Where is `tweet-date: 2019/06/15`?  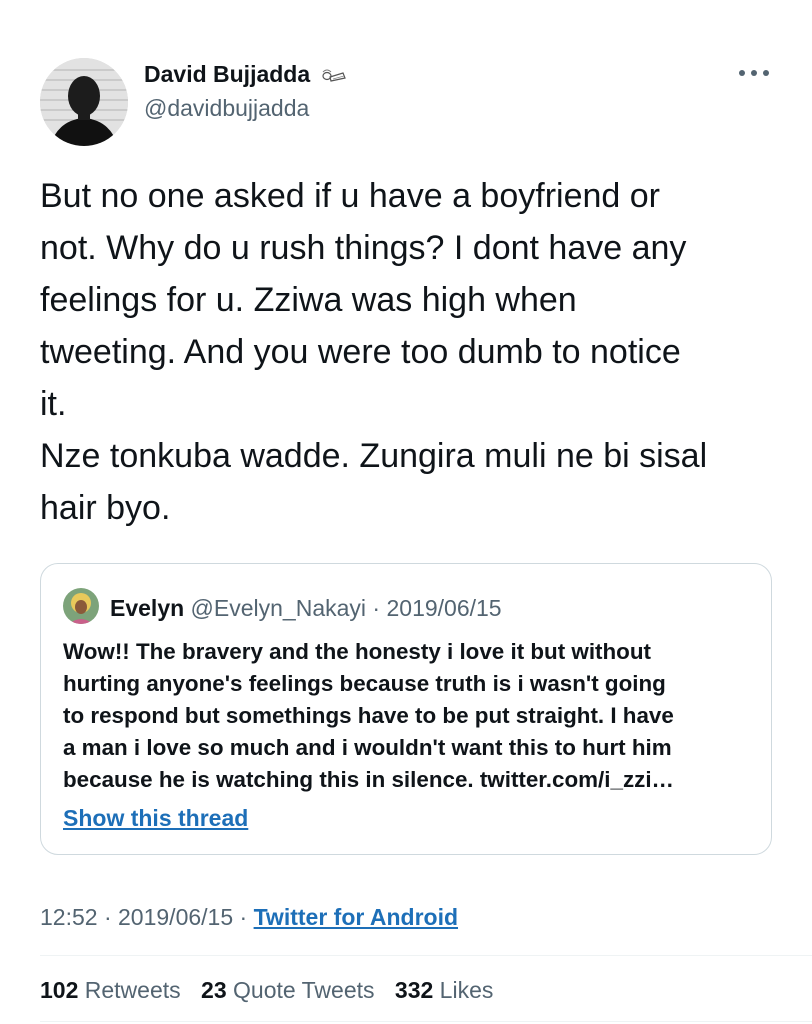
tweet-date: 2019/06/15 is located at coordinates (175, 917).